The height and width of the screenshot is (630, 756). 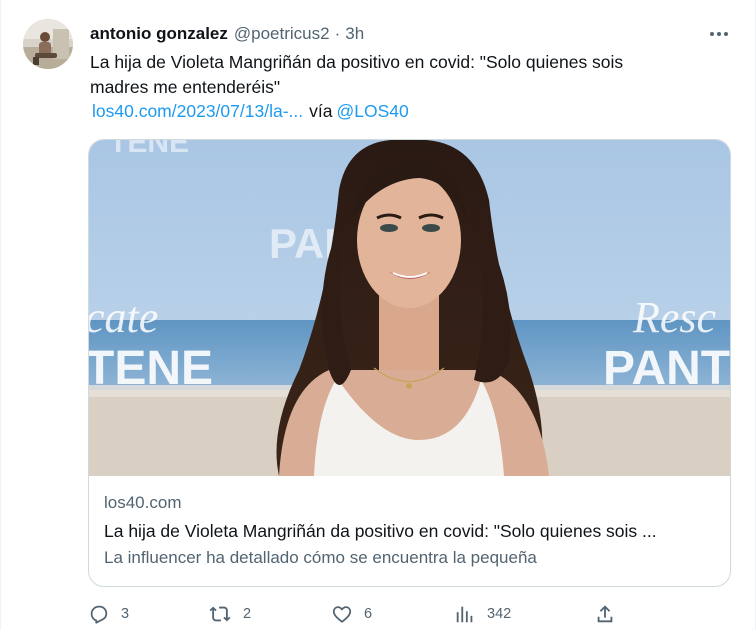 I want to click on tweet-header: antonio gonzalez @poetricus2 · 3h, so click(x=227, y=34).